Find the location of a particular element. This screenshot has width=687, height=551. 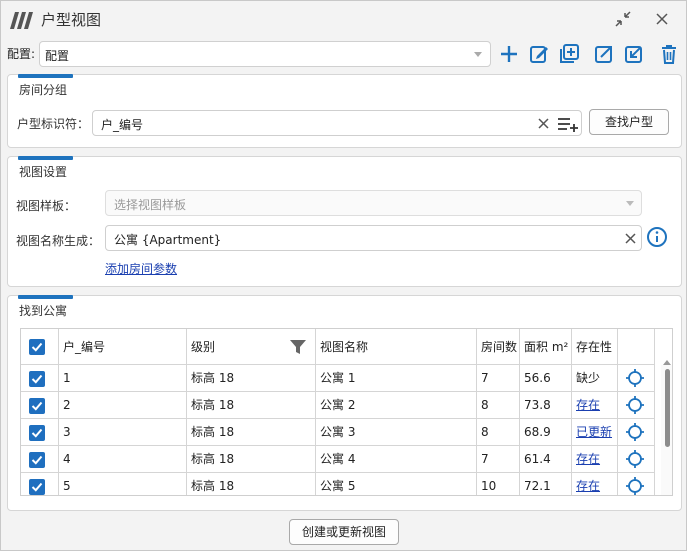

view-settings-title: 视图设置 is located at coordinates (43, 172).